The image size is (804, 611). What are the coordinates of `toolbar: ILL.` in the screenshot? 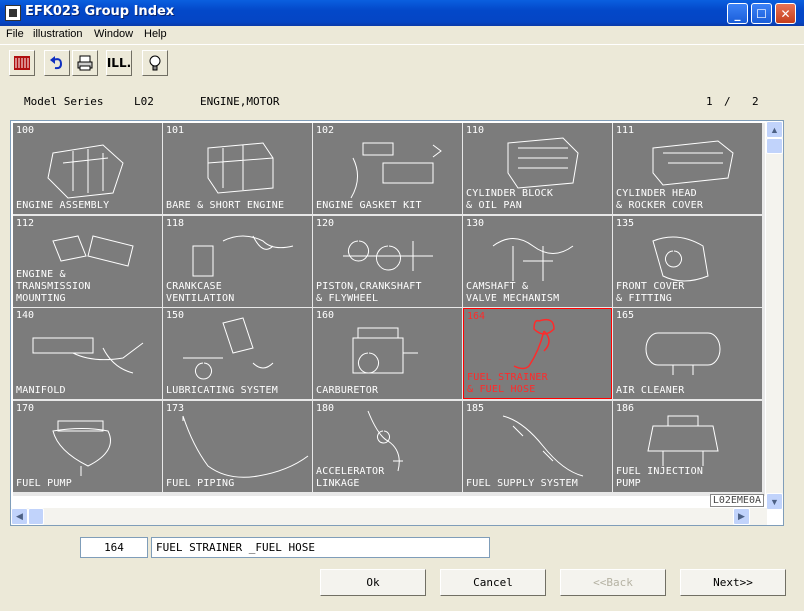 It's located at (402, 62).